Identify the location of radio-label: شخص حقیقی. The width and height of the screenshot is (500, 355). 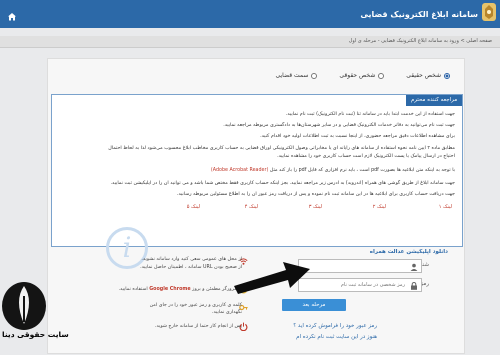
(423, 75).